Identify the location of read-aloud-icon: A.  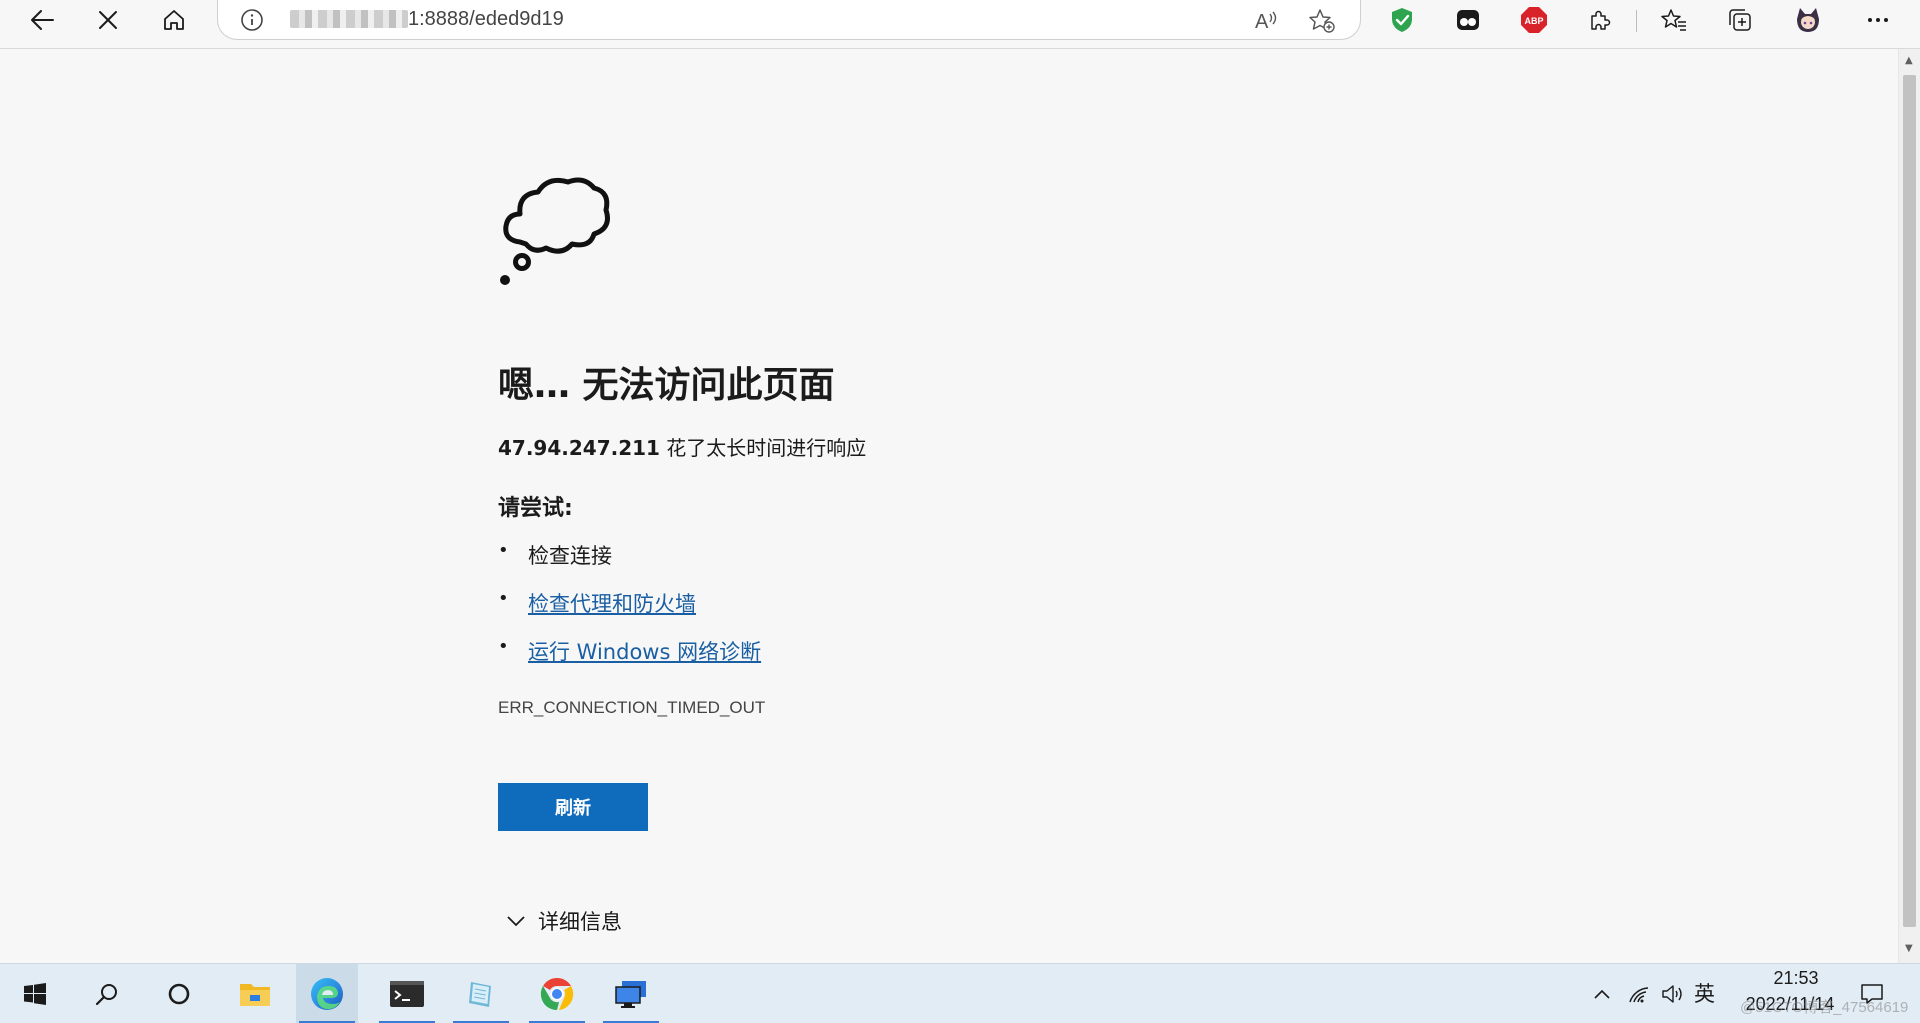
(1267, 20).